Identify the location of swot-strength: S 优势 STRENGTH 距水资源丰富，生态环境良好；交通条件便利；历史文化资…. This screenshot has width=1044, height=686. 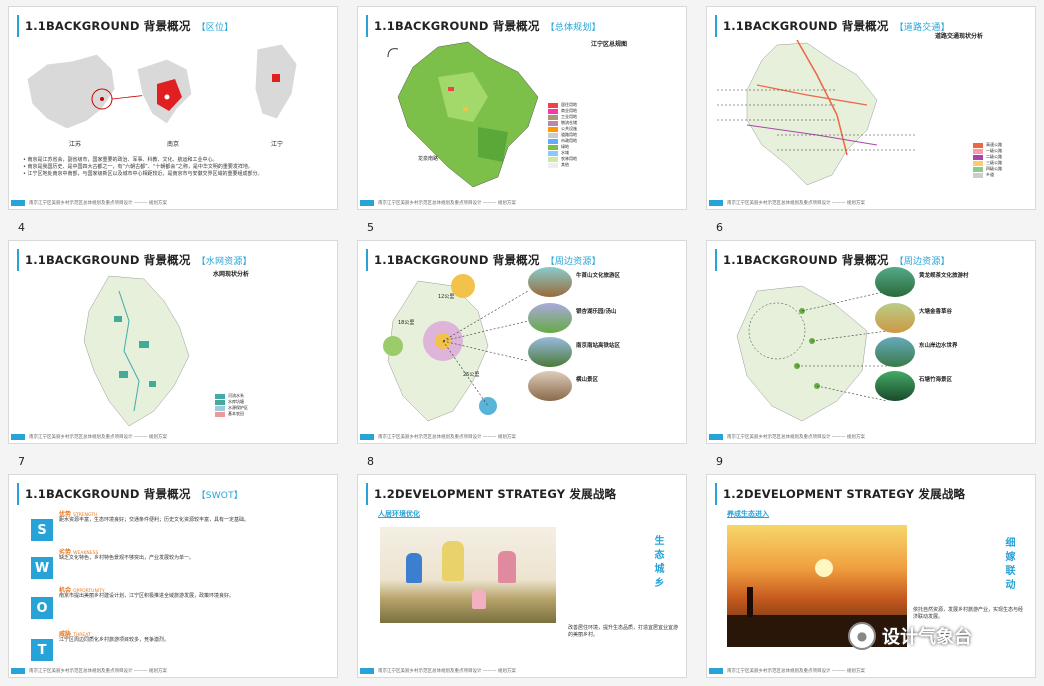
(181, 528).